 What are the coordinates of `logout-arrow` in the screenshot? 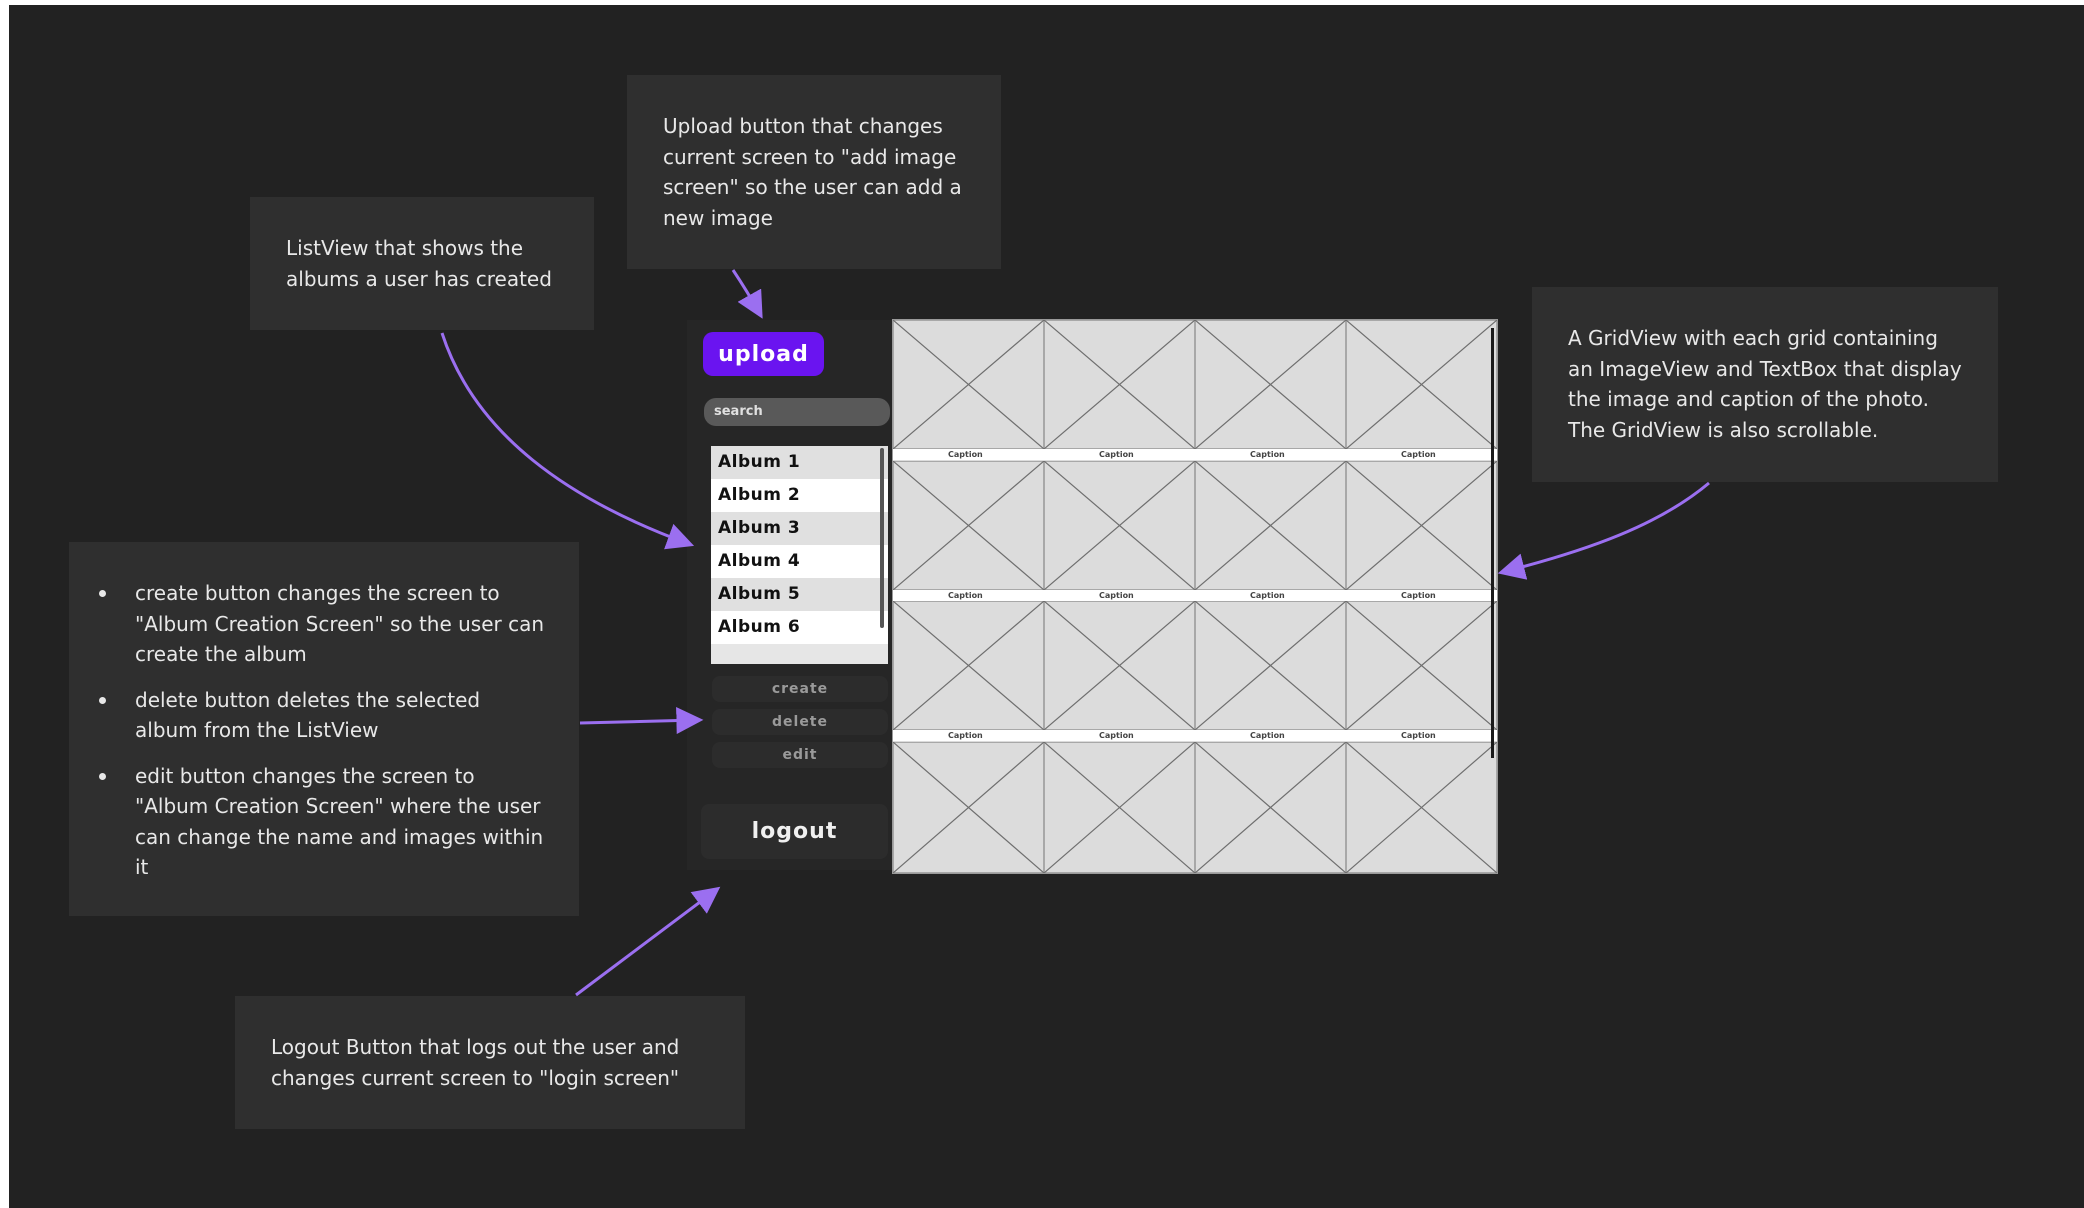 It's located at (648, 941).